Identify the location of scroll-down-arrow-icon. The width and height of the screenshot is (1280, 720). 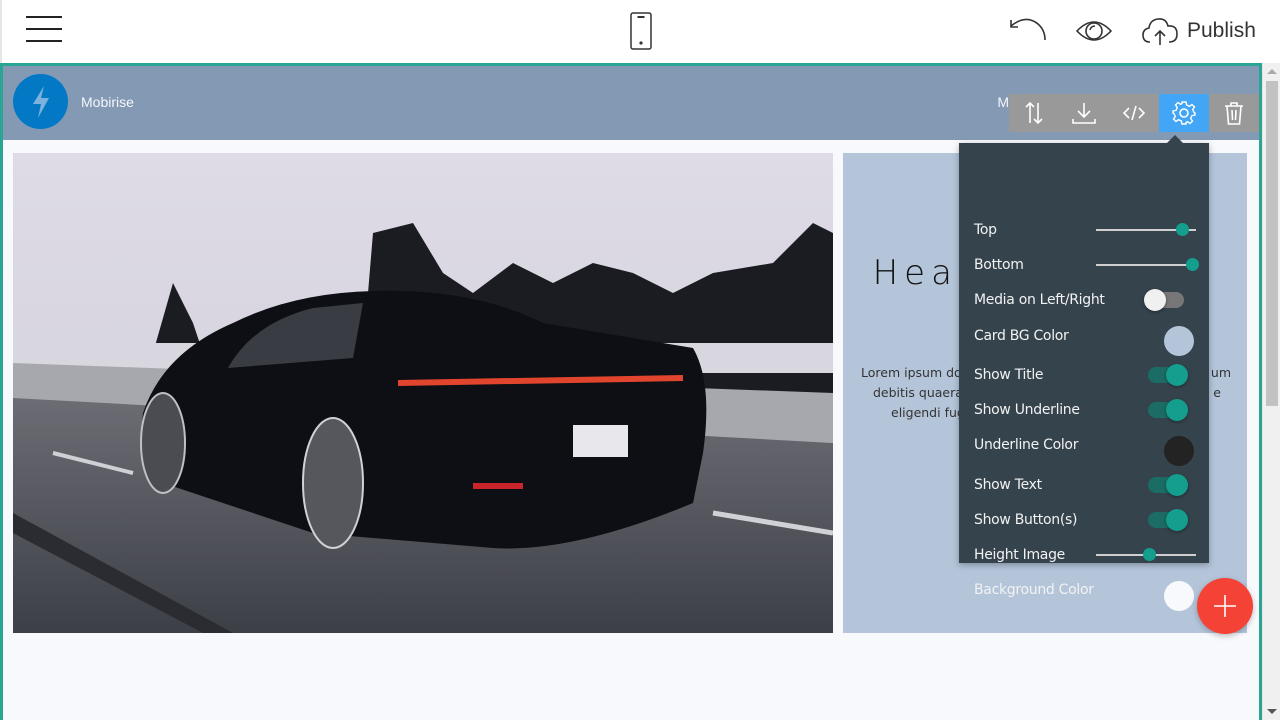
(1272, 711).